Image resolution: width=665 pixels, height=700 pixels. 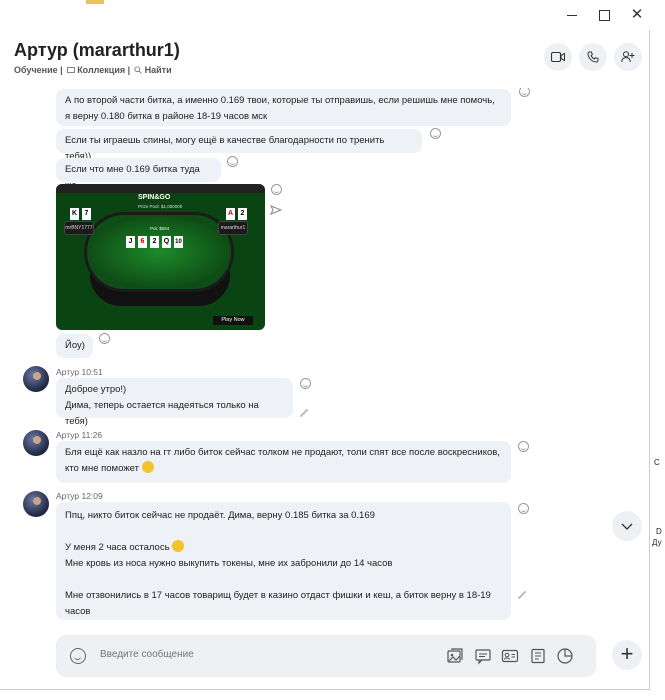 What do you see at coordinates (117, 547) in the screenshot?
I see `message-line-text: У меня 2 часа осталось` at bounding box center [117, 547].